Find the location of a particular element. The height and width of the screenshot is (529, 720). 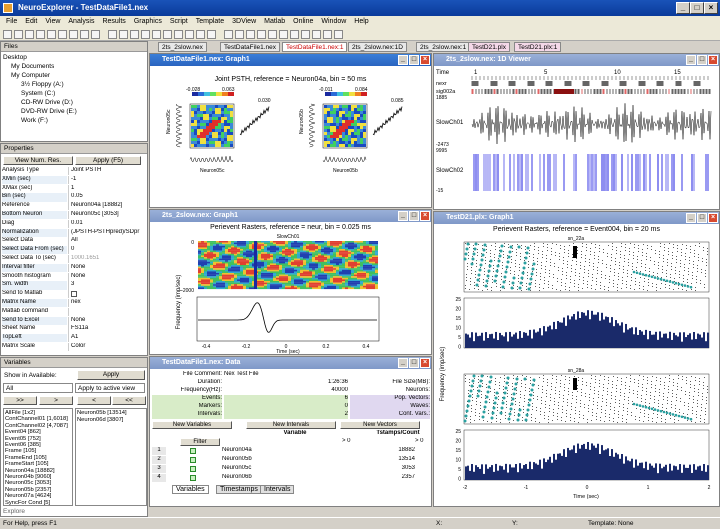

doc-tab: TestD21.plx is located at coordinates (489, 47).